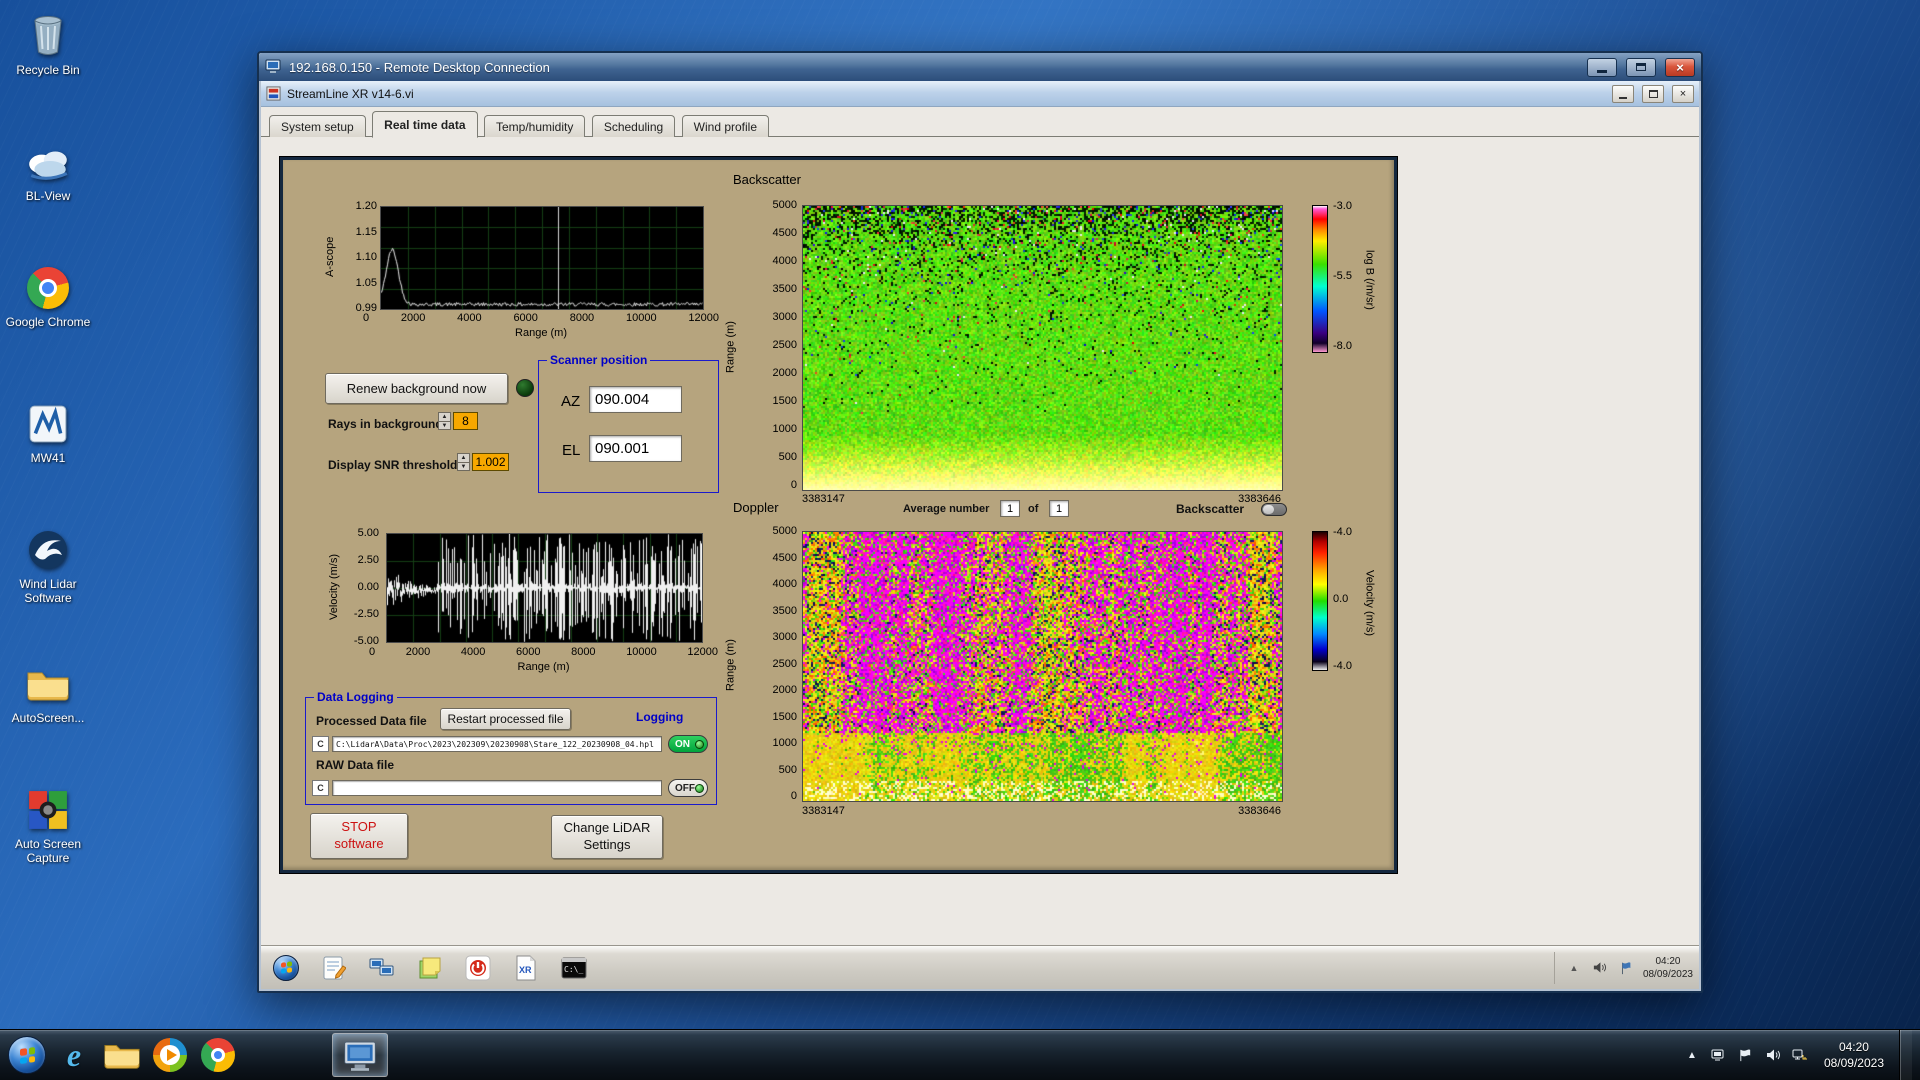  I want to click on app-titlebar: StreamLine XR v14-6.vi ×, so click(980, 94).